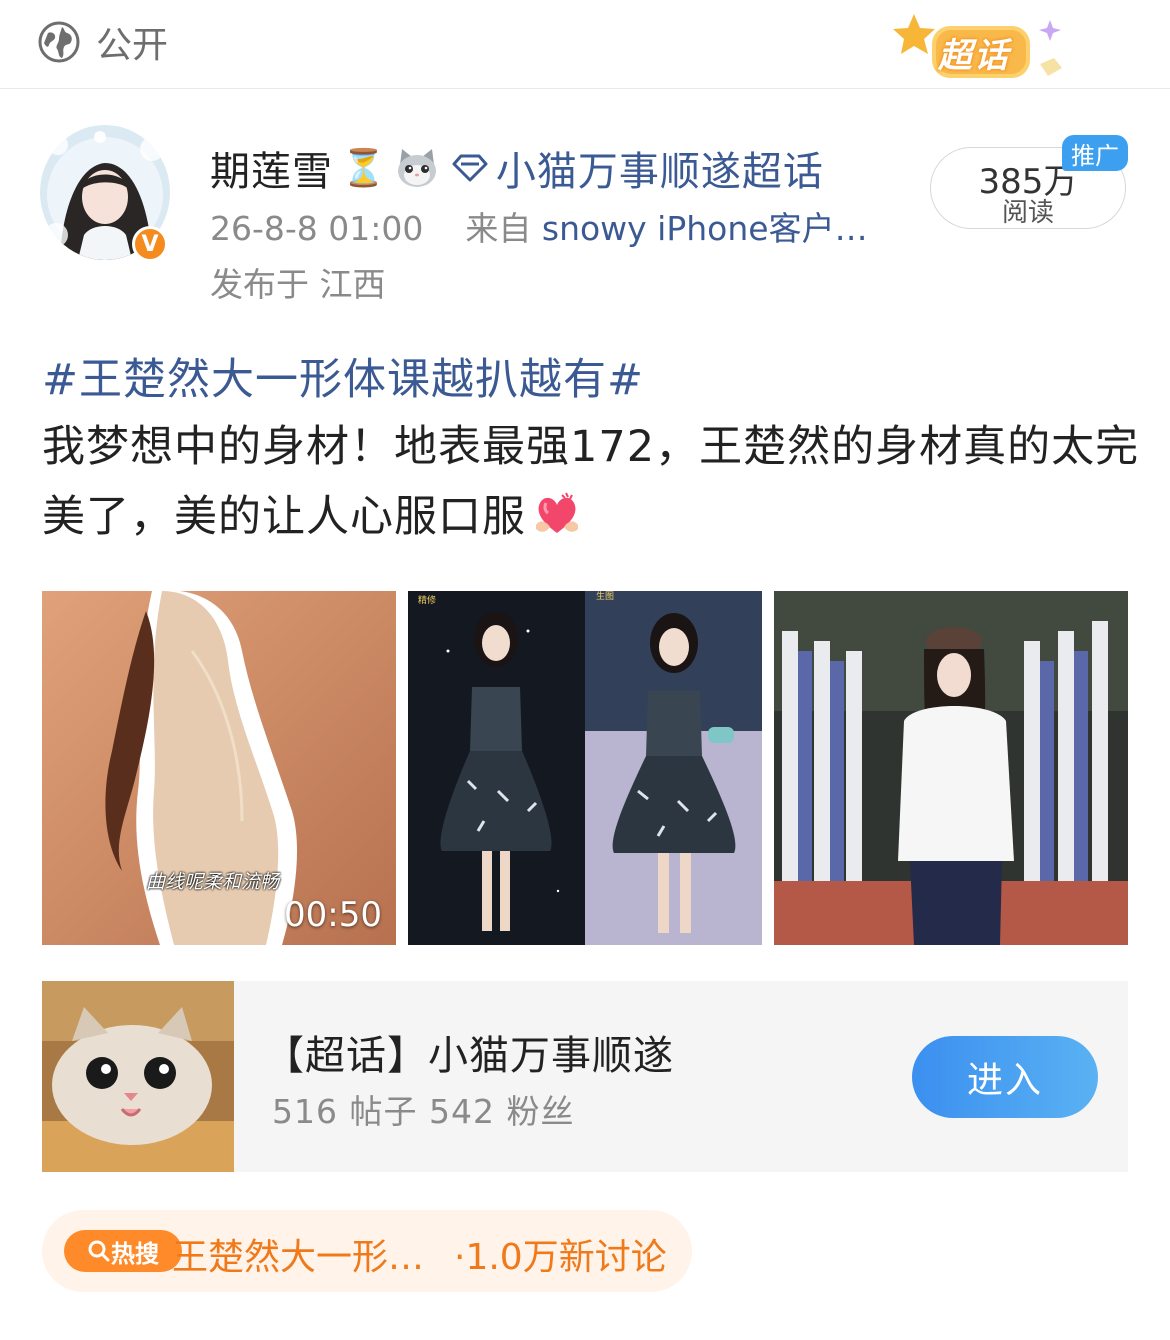 The width and height of the screenshot is (1170, 1340). What do you see at coordinates (219, 768) in the screenshot?
I see `media-video-1: 曲线呢柔和流畅 00:50` at bounding box center [219, 768].